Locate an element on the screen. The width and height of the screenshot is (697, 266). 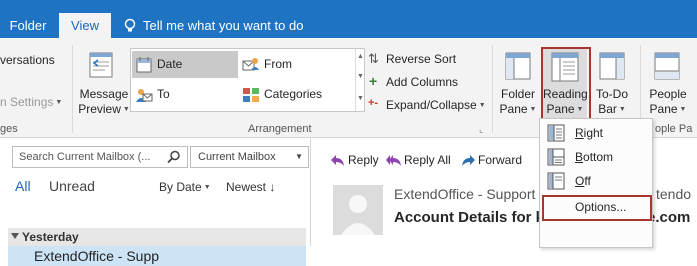
sort-by-dropdown: By Date ▼ is located at coordinates (185, 187).